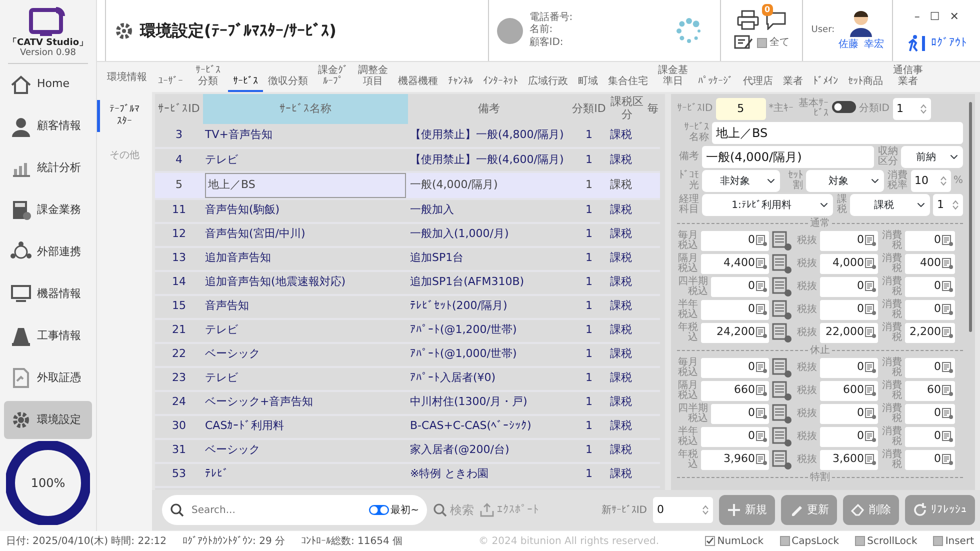 This screenshot has height=551, width=980. What do you see at coordinates (170, 83) in the screenshot?
I see `tab: ﾕｰｻﾞｰ` at bounding box center [170, 83].